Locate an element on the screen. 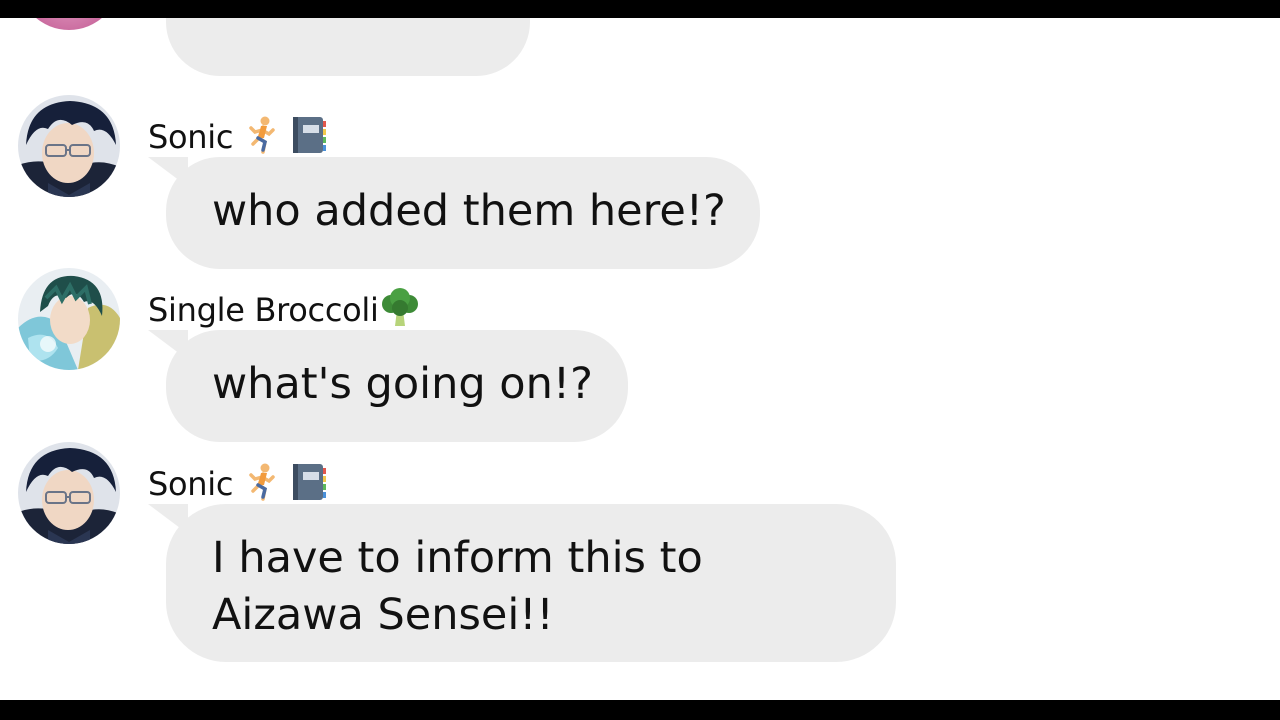 Image resolution: width=1280 pixels, height=720 pixels. message-text: wait WHAT!? is located at coordinates (348, 23).